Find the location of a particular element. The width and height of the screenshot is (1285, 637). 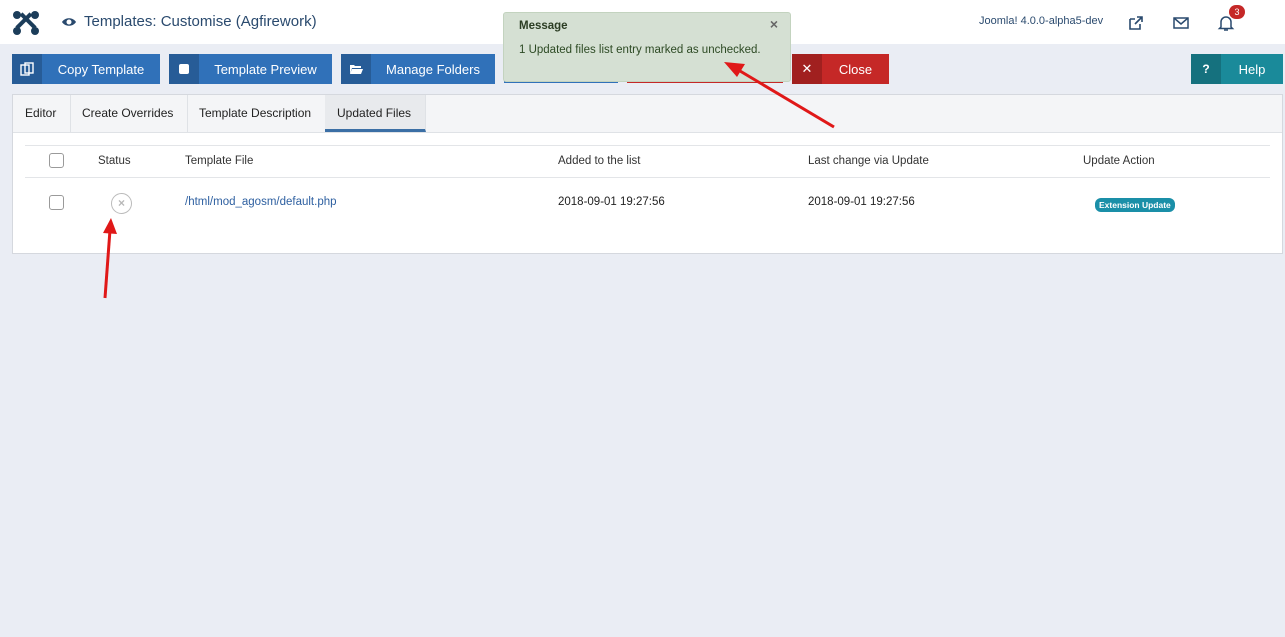

copy-template-button: Copy Template is located at coordinates (86, 69).